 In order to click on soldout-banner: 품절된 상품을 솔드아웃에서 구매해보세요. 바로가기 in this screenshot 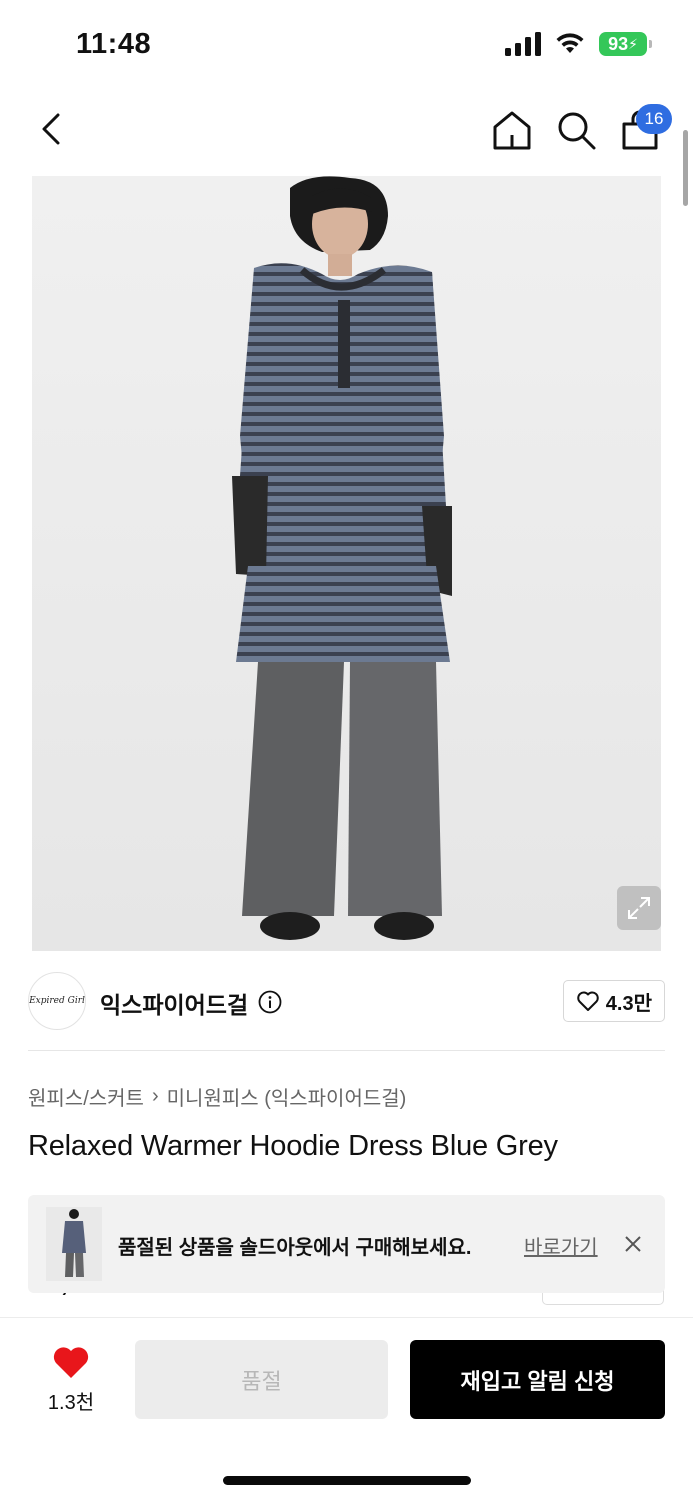, I will do `click(346, 1244)`.